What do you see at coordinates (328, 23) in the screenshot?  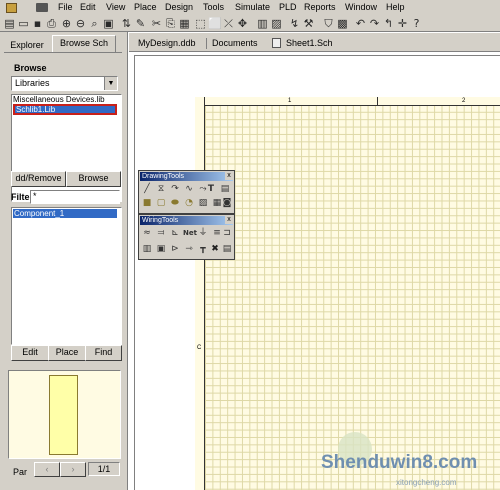 I see `shield-icon: ⛉` at bounding box center [328, 23].